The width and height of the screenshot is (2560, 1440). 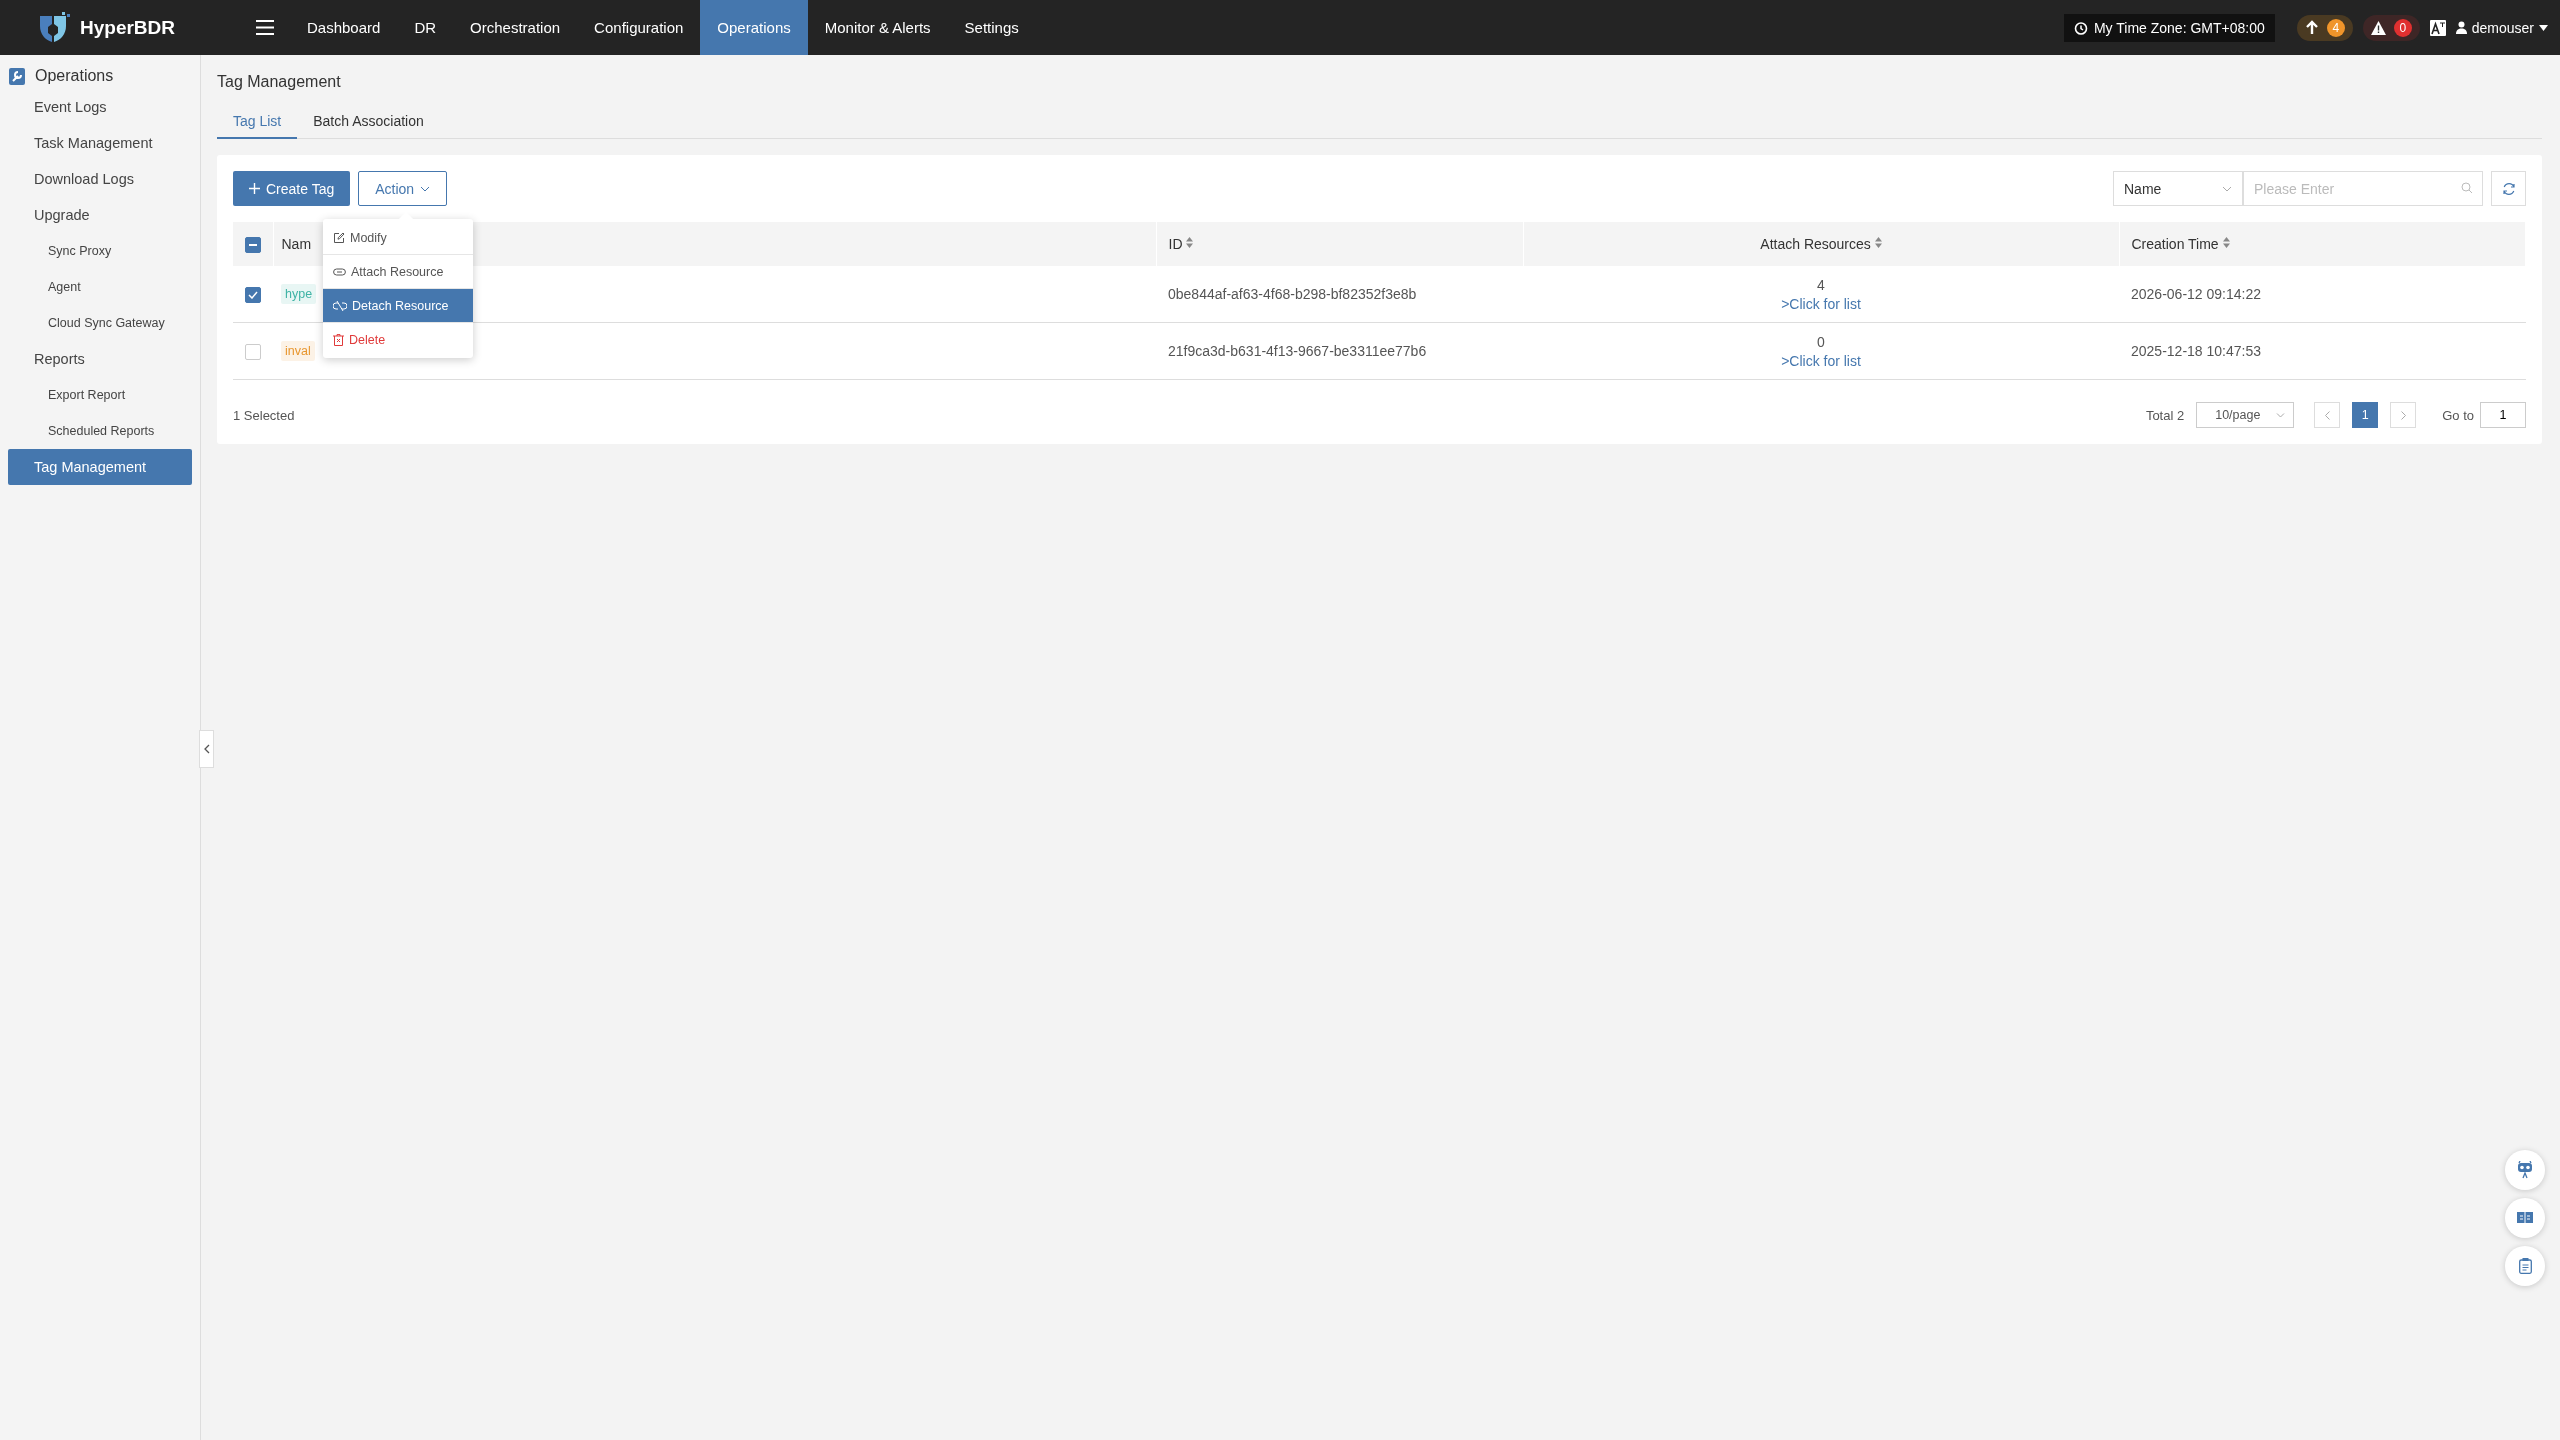 What do you see at coordinates (1815, 244) in the screenshot?
I see `column-header: Attach Resources` at bounding box center [1815, 244].